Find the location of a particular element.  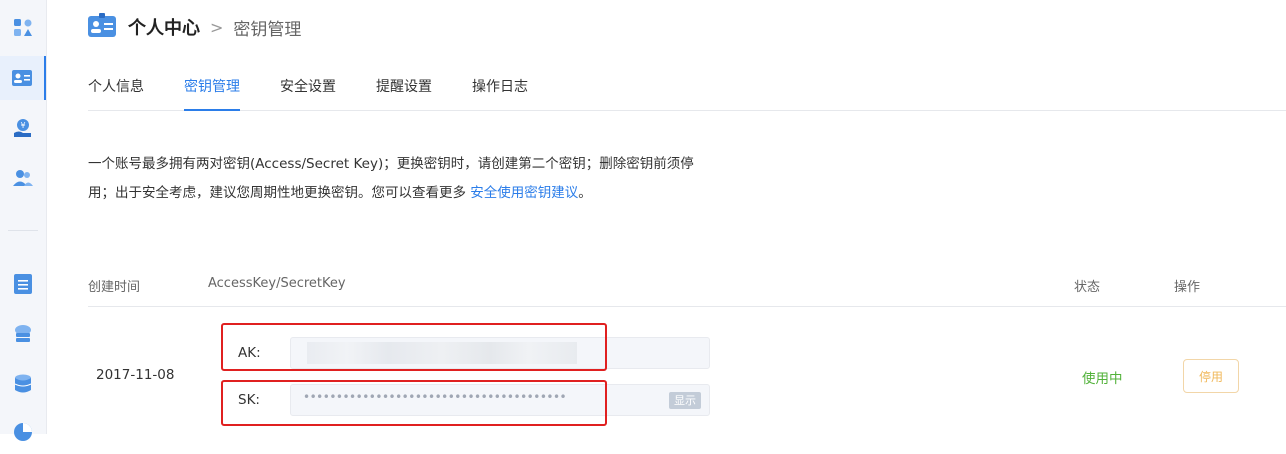

tab-bar: 个人信息 密钥管理 安全设置 提醒设置 操作日志 is located at coordinates (687, 87).